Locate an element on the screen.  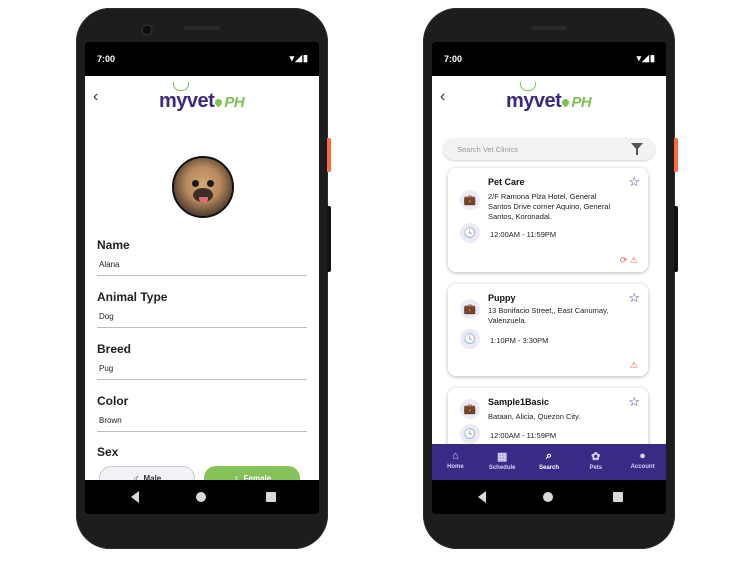
paw-icon: ✿ is located at coordinates (596, 457).